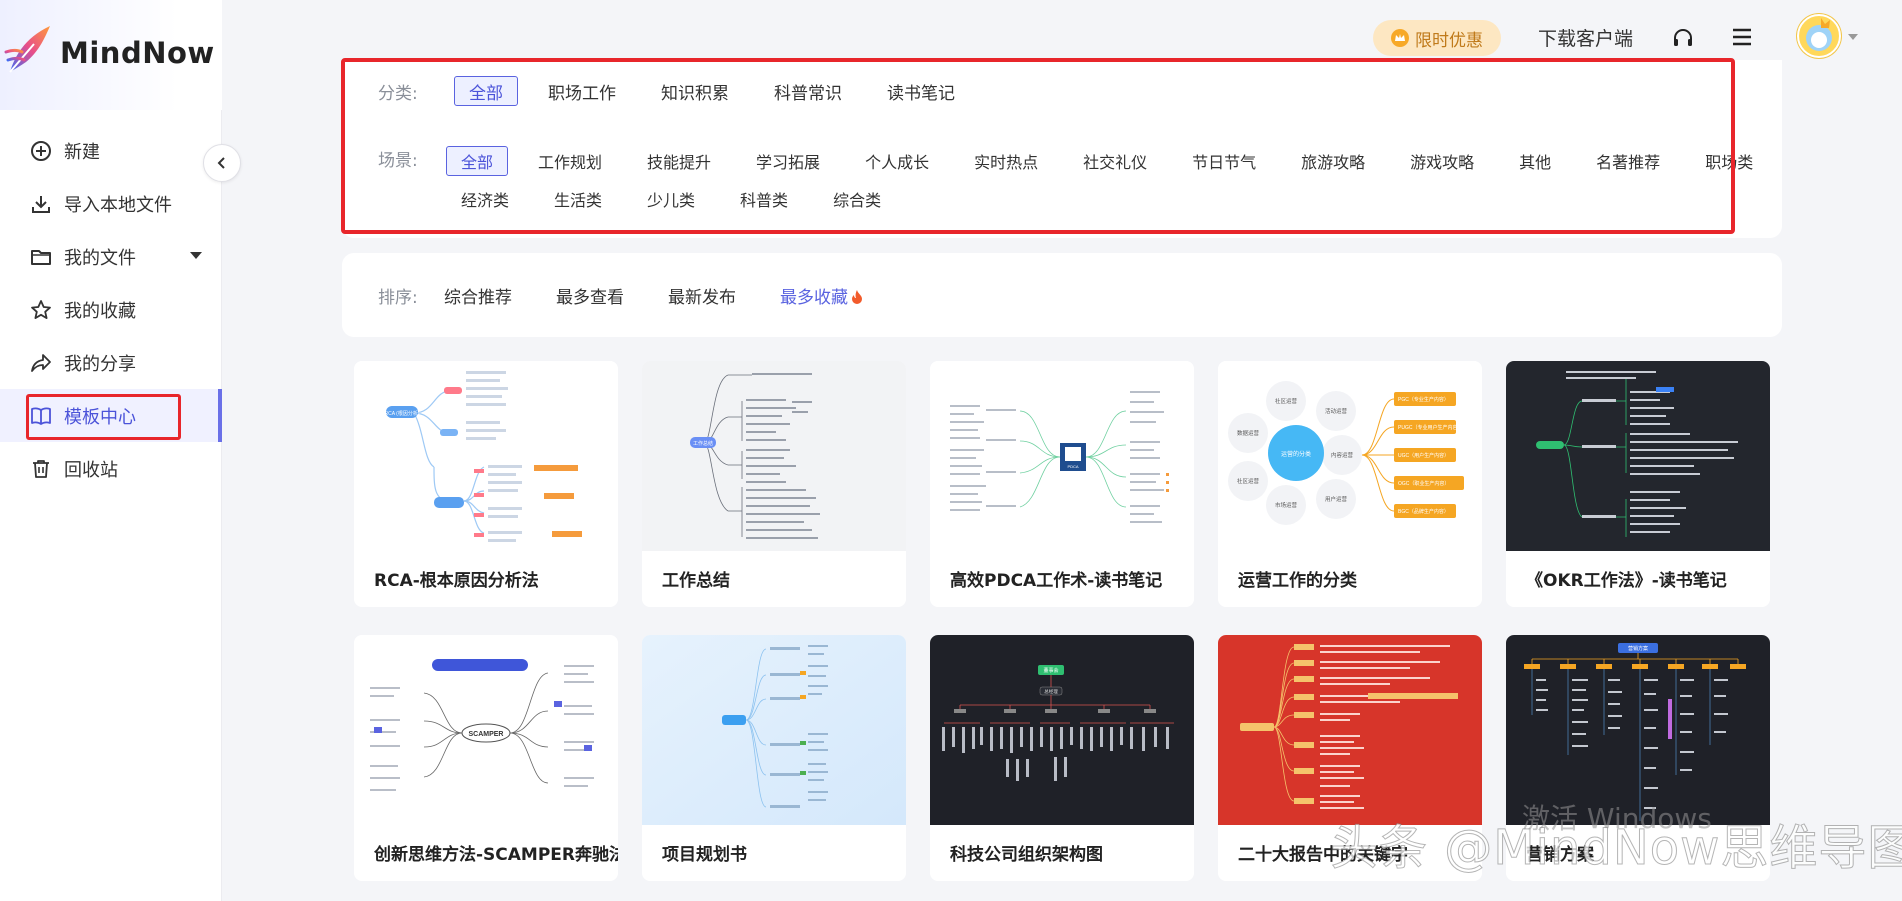  Describe the element at coordinates (1423, 399) in the screenshot. I see `ops-tag-text: PGC（专业生产内容）` at that location.